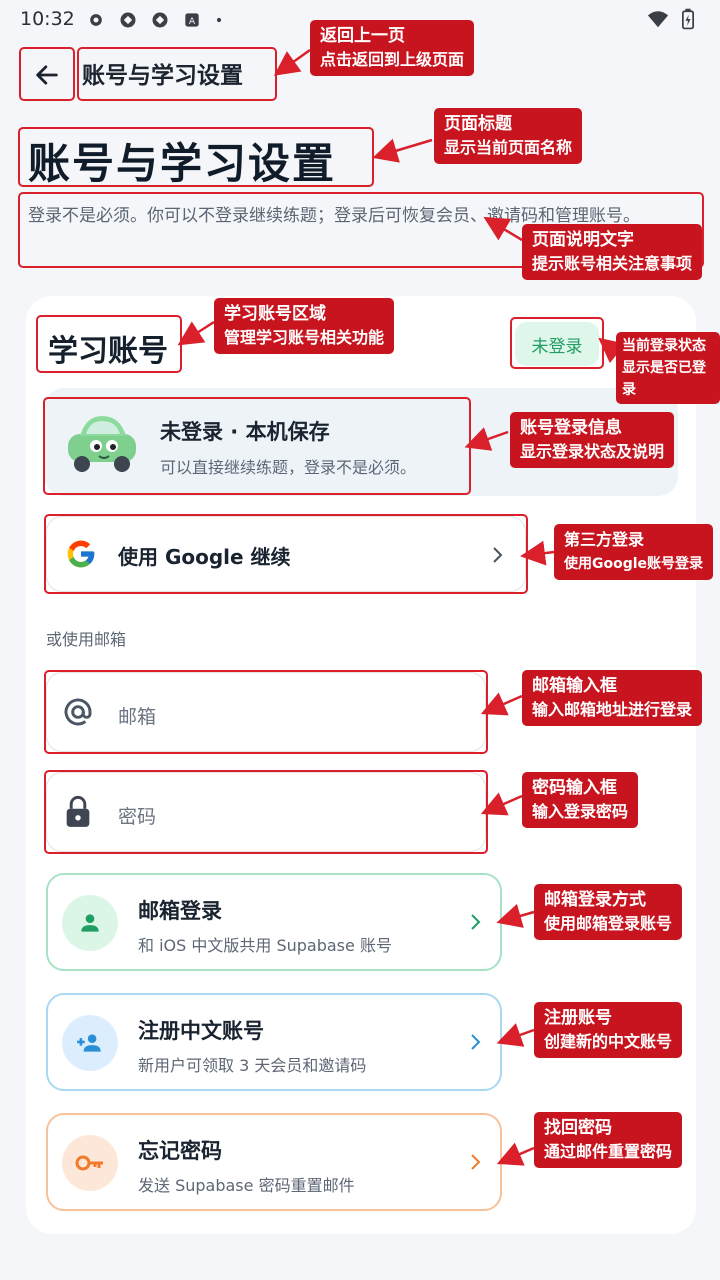 The width and height of the screenshot is (720, 1280). What do you see at coordinates (201, 1031) in the screenshot?
I see `register-title: 注册中文账号` at bounding box center [201, 1031].